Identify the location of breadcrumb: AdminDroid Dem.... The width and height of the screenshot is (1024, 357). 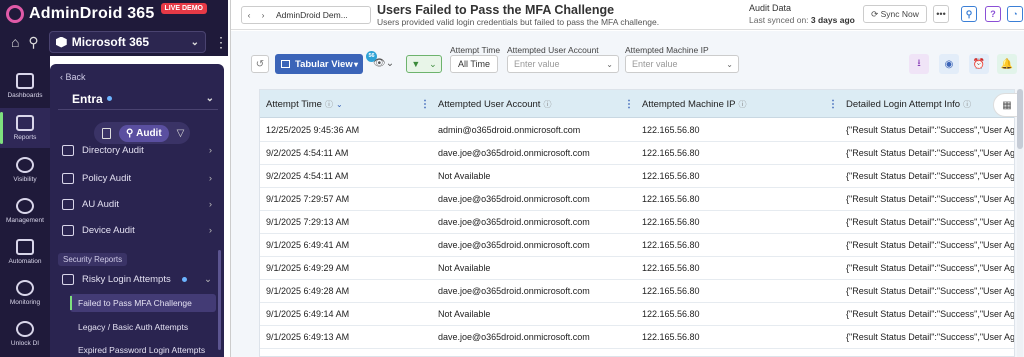
(312, 15).